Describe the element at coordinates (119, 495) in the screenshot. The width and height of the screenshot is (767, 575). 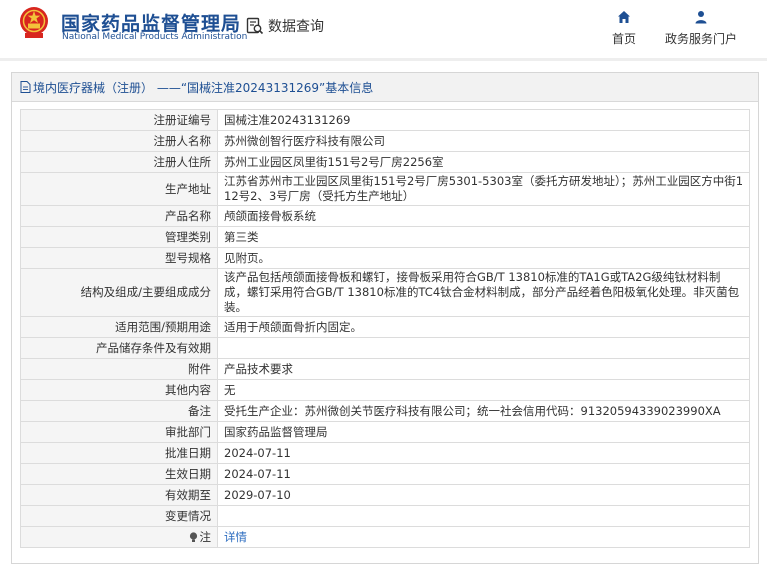
I see `row-label: 有效期至` at that location.